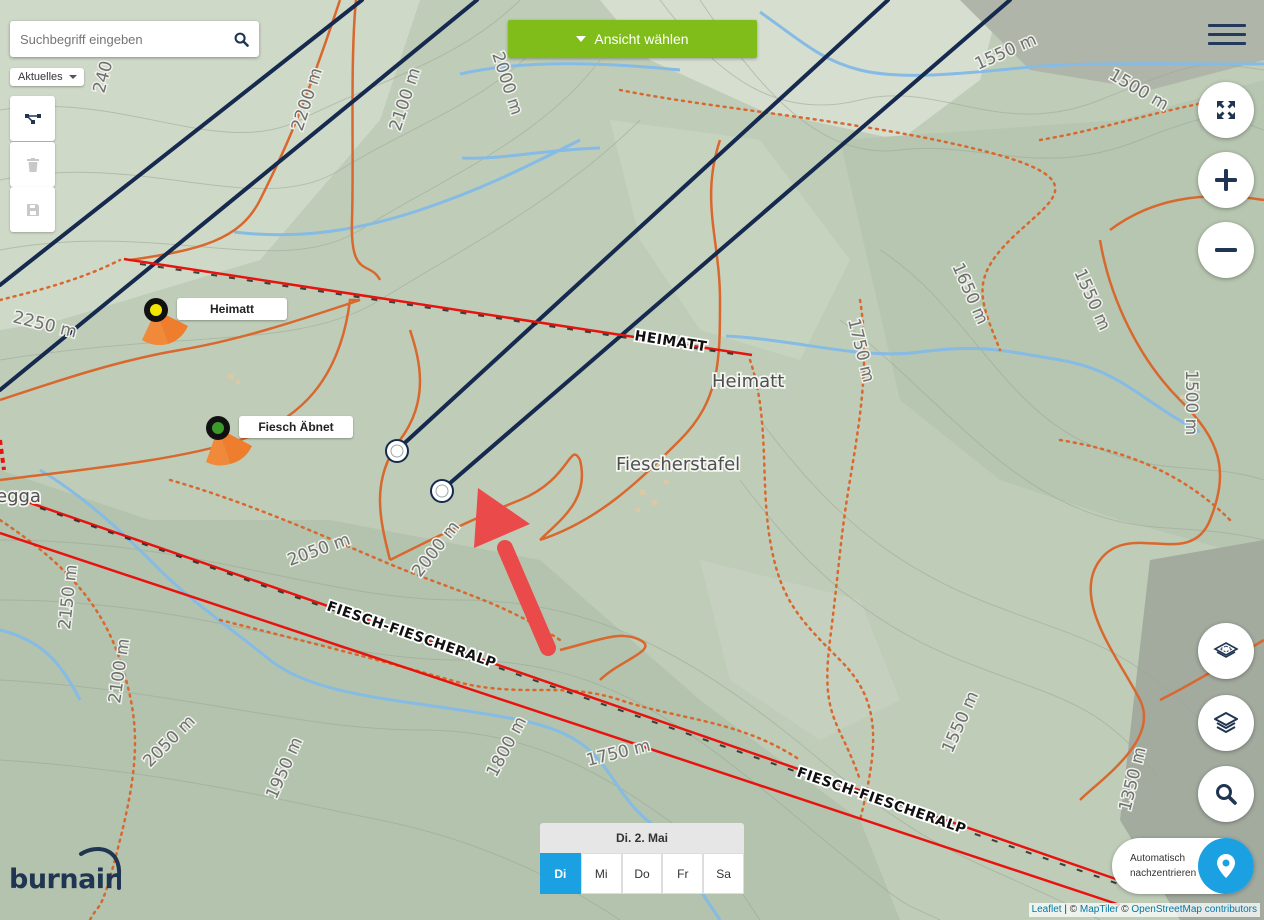 Image resolution: width=1264 pixels, height=920 pixels. What do you see at coordinates (581, 39) in the screenshot?
I see `caret-down-icon` at bounding box center [581, 39].